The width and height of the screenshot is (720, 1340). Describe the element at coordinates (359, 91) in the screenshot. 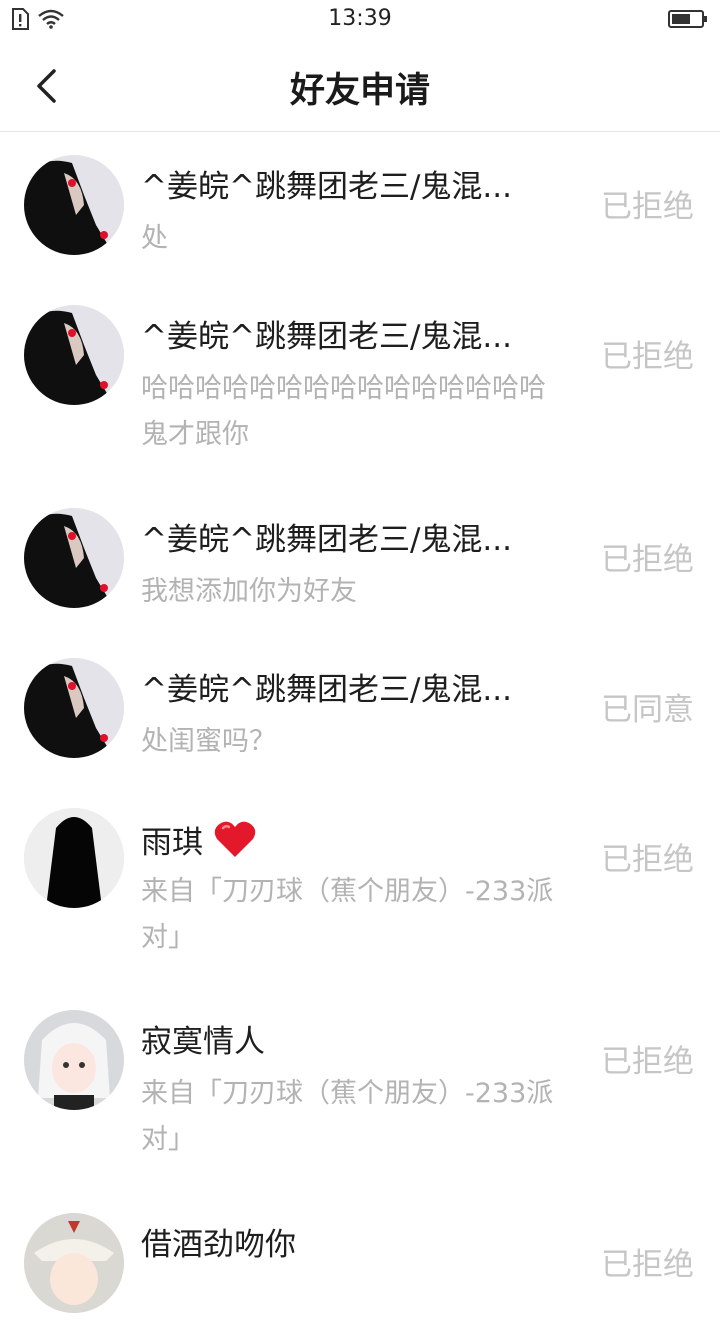

I see `page-title: 好友申请` at that location.